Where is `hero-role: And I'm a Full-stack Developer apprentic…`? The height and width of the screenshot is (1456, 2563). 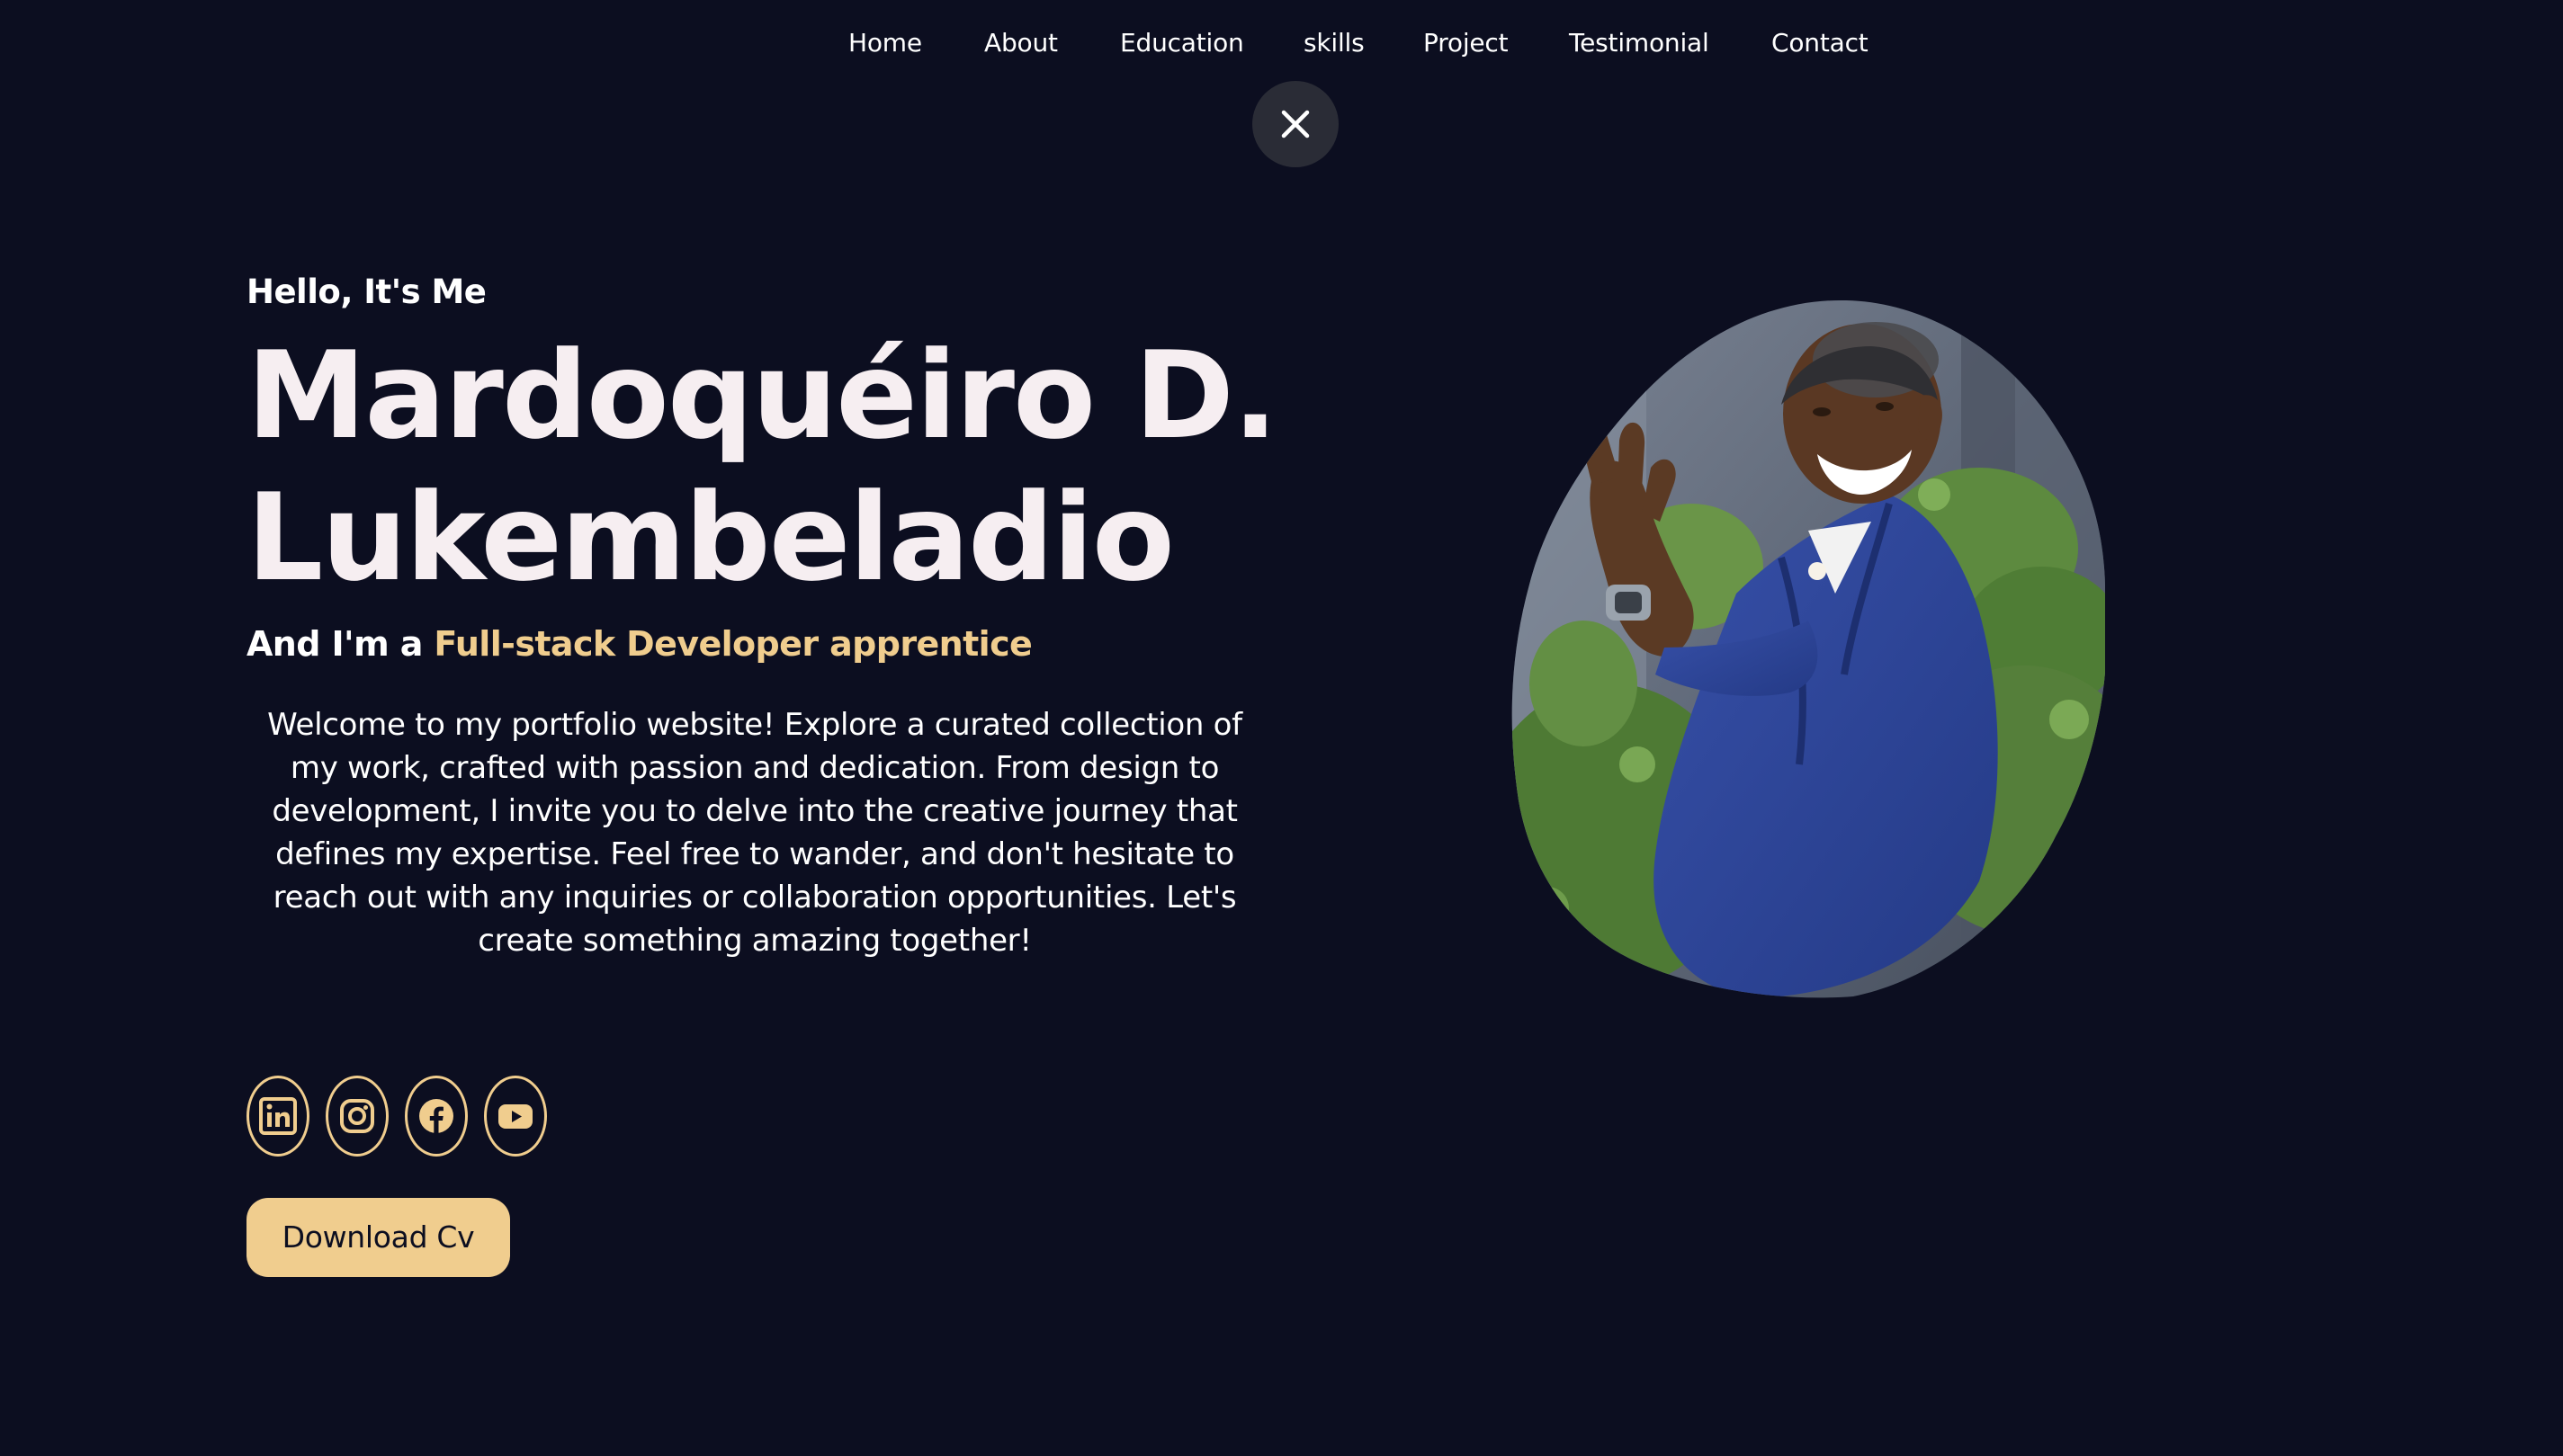
hero-role: And I'm a Full-stack Developer apprentic… is located at coordinates (639, 644).